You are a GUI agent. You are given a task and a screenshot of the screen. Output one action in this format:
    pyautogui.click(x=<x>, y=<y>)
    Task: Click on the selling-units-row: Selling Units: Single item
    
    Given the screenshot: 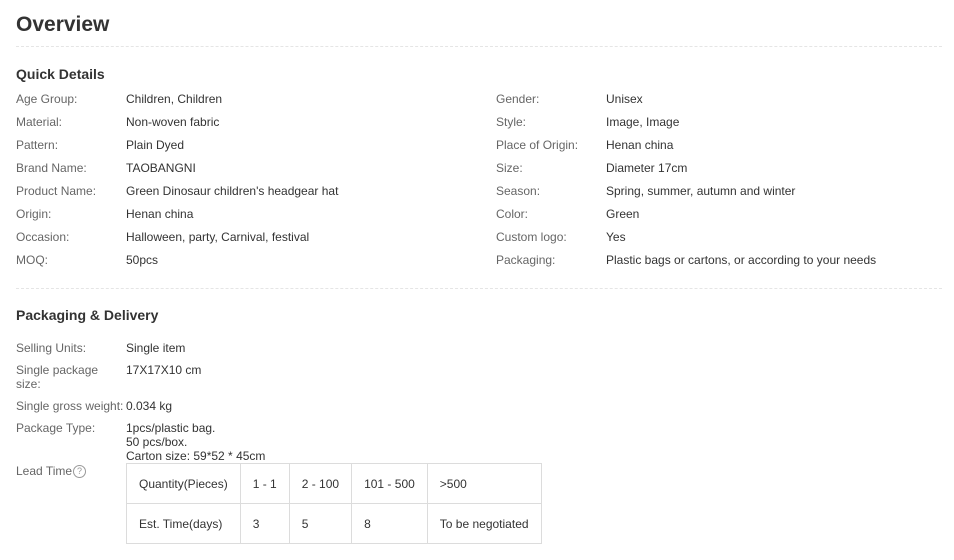 What is the action you would take?
    pyautogui.click(x=140, y=348)
    